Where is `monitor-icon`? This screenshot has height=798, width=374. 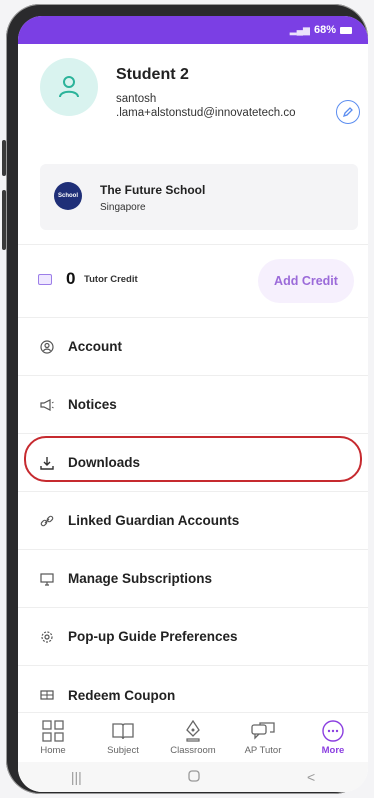 monitor-icon is located at coordinates (47, 579).